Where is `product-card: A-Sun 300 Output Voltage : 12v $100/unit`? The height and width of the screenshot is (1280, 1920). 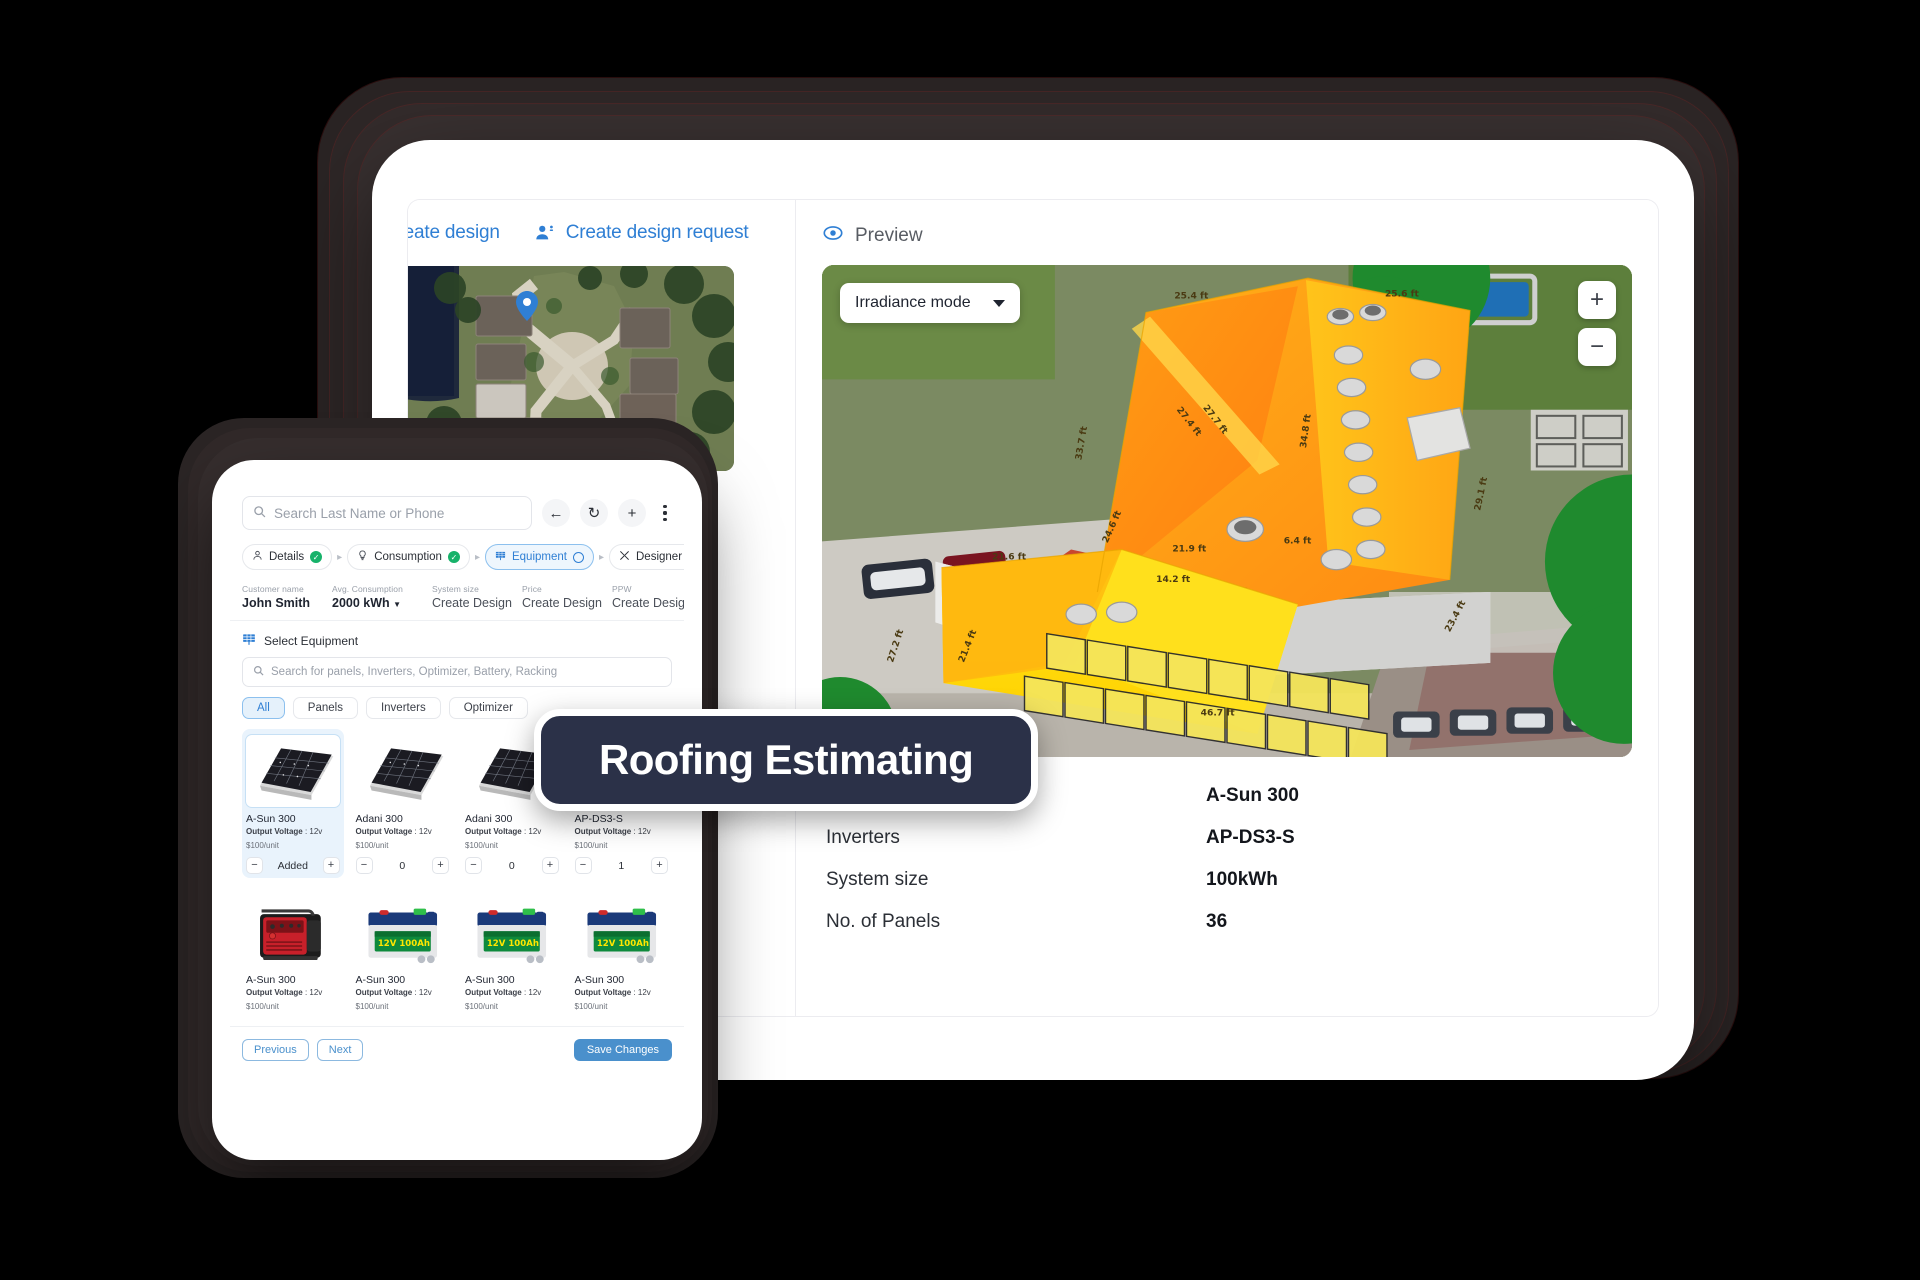 product-card: A-Sun 300 Output Voltage : 12v $100/unit is located at coordinates (293, 953).